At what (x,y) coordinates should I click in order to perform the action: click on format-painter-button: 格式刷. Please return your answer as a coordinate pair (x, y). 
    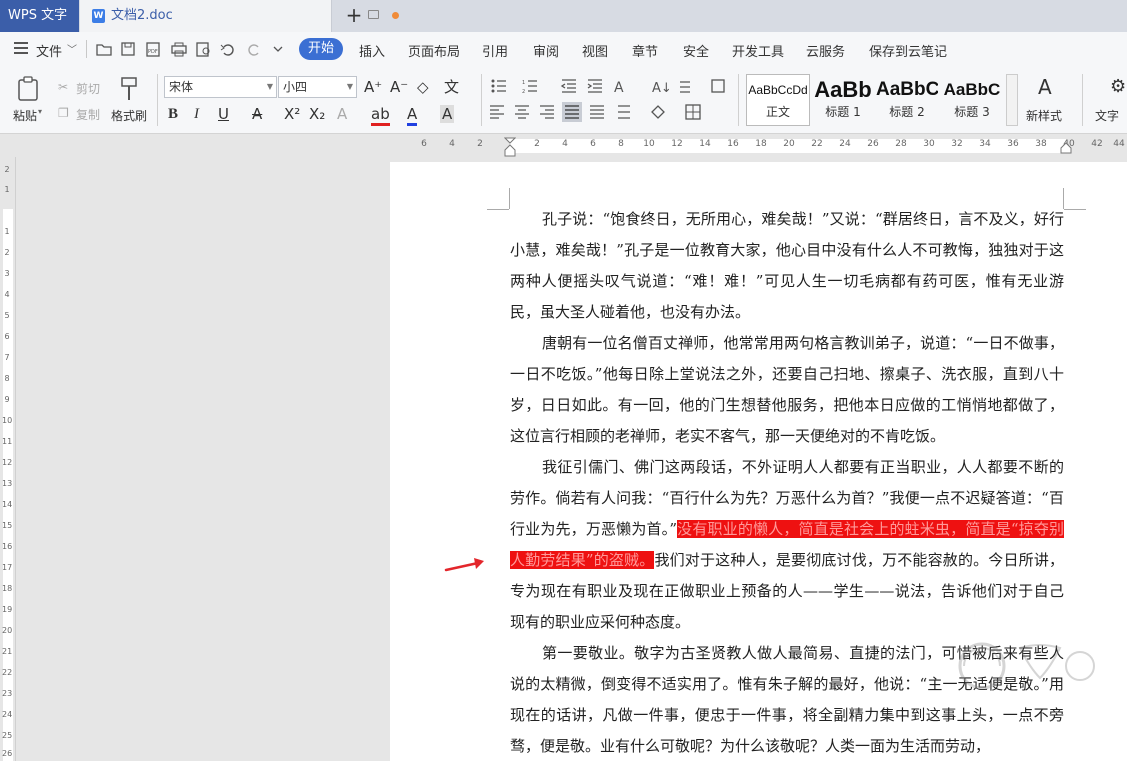
    Looking at the image, I should click on (129, 115).